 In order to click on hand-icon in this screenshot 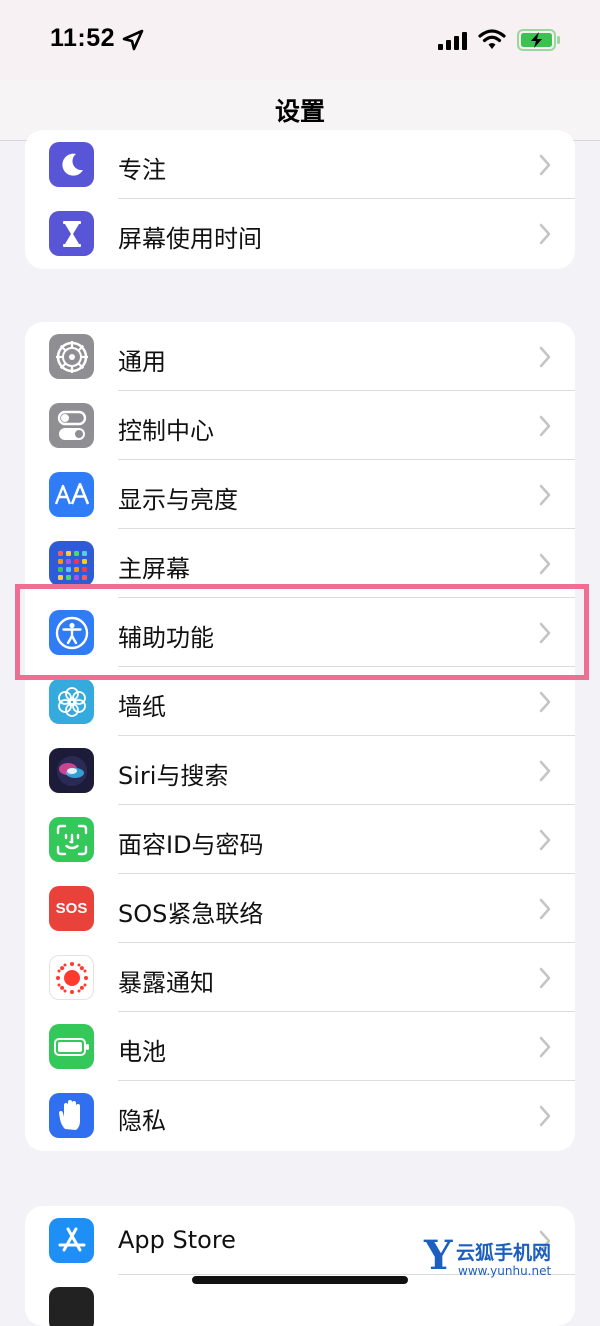, I will do `click(71, 1115)`.